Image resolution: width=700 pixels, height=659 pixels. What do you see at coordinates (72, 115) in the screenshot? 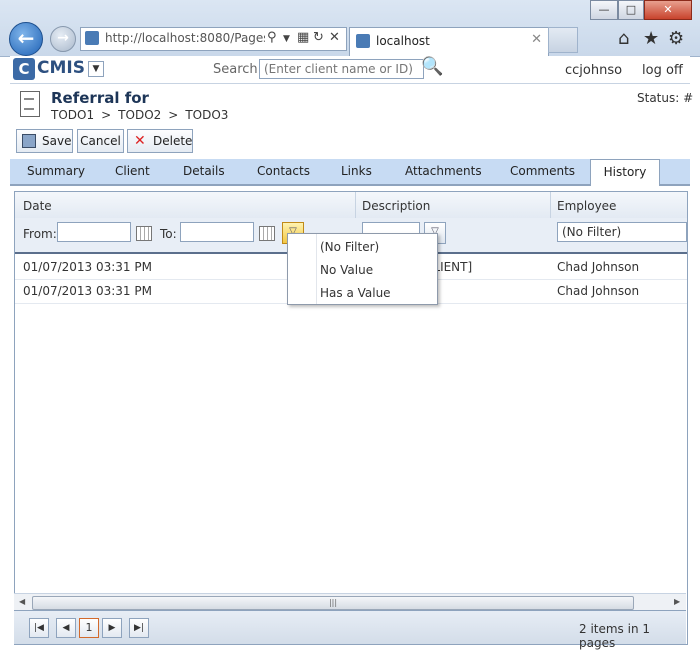
I see `breadcrumb-item: TODO1` at bounding box center [72, 115].